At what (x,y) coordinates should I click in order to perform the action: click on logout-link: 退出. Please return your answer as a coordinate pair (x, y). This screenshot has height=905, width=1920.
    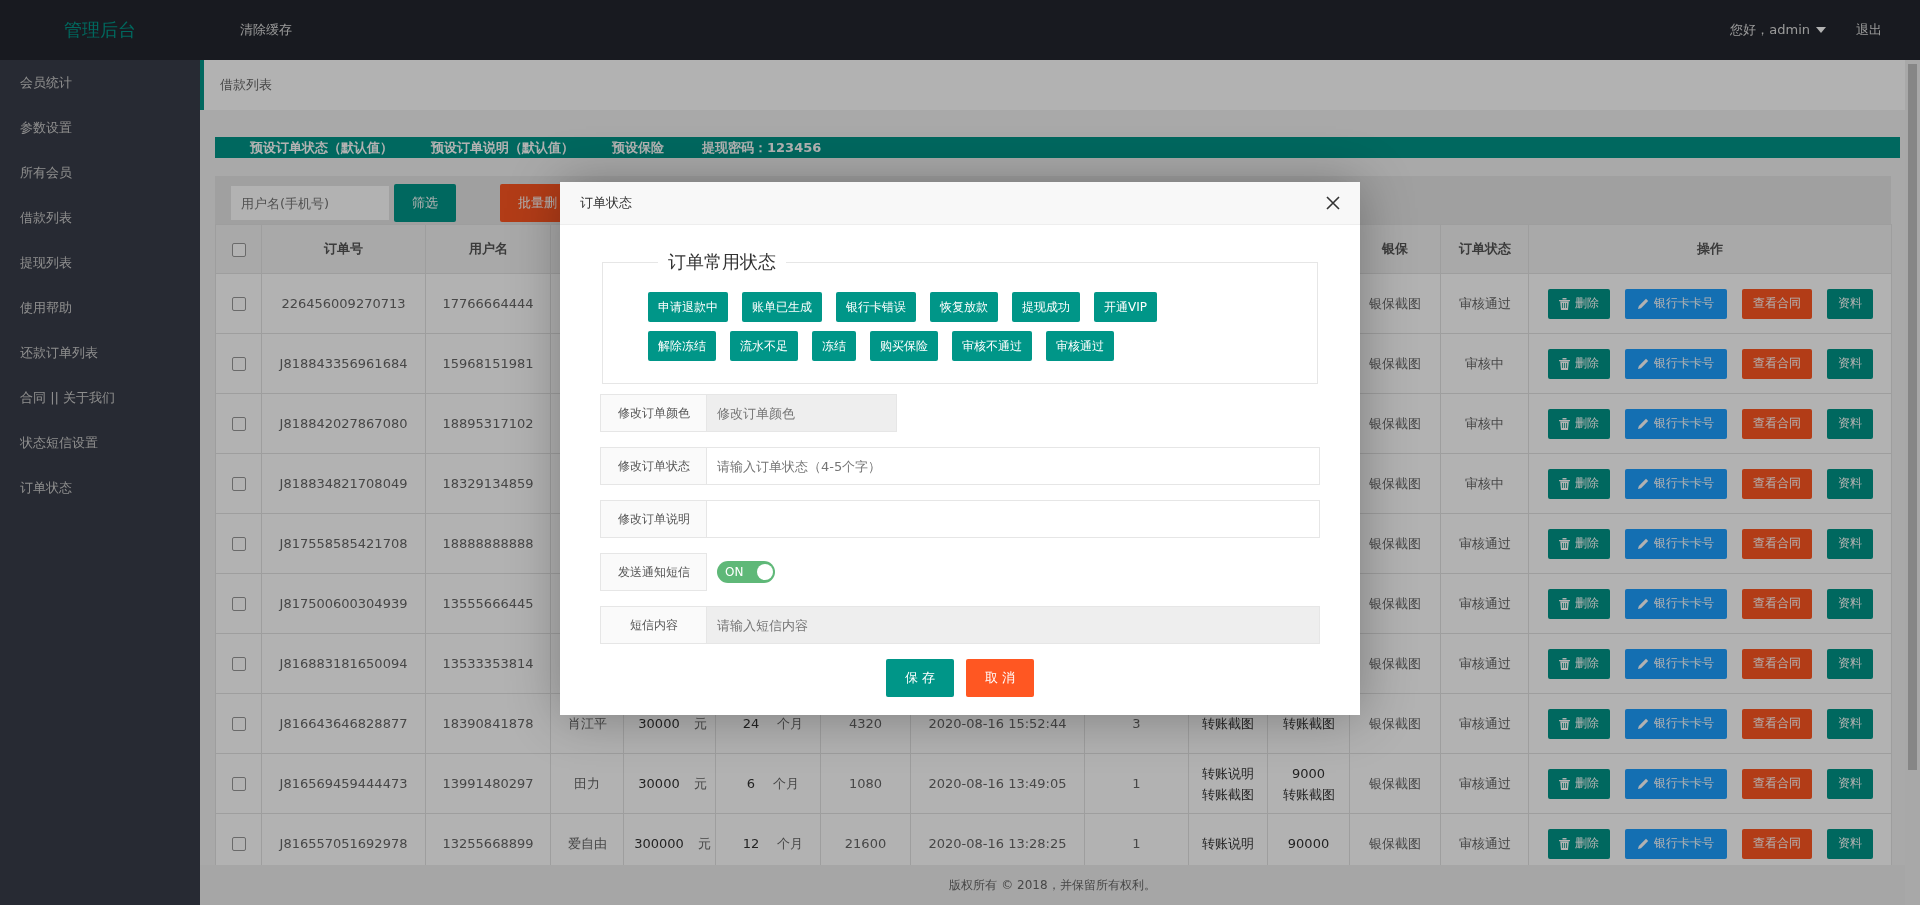
    Looking at the image, I should click on (1869, 30).